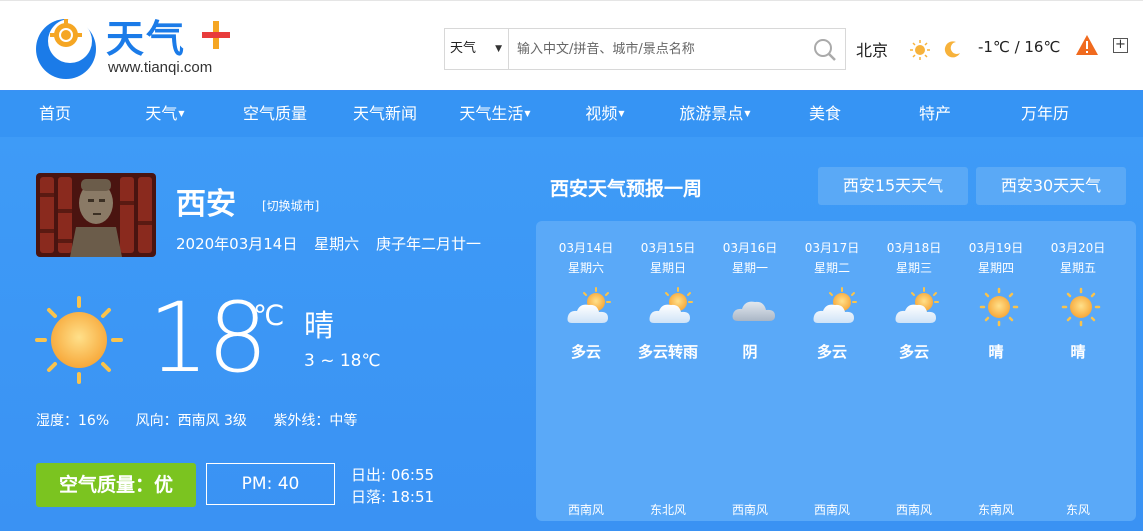 This screenshot has height=531, width=1143. Describe the element at coordinates (913, 268) in the screenshot. I see `forecast-weekday: 星期三` at that location.